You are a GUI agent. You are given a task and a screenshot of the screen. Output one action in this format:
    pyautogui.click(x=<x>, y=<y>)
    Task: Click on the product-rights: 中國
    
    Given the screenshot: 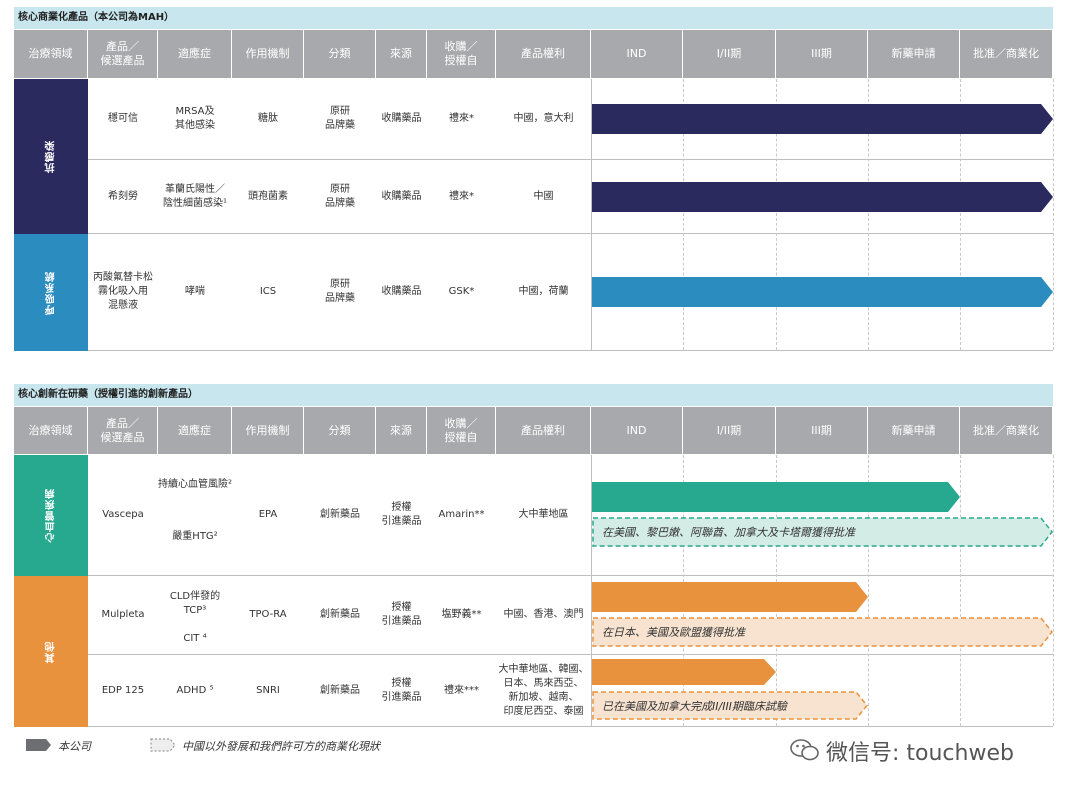 What is the action you would take?
    pyautogui.click(x=543, y=196)
    